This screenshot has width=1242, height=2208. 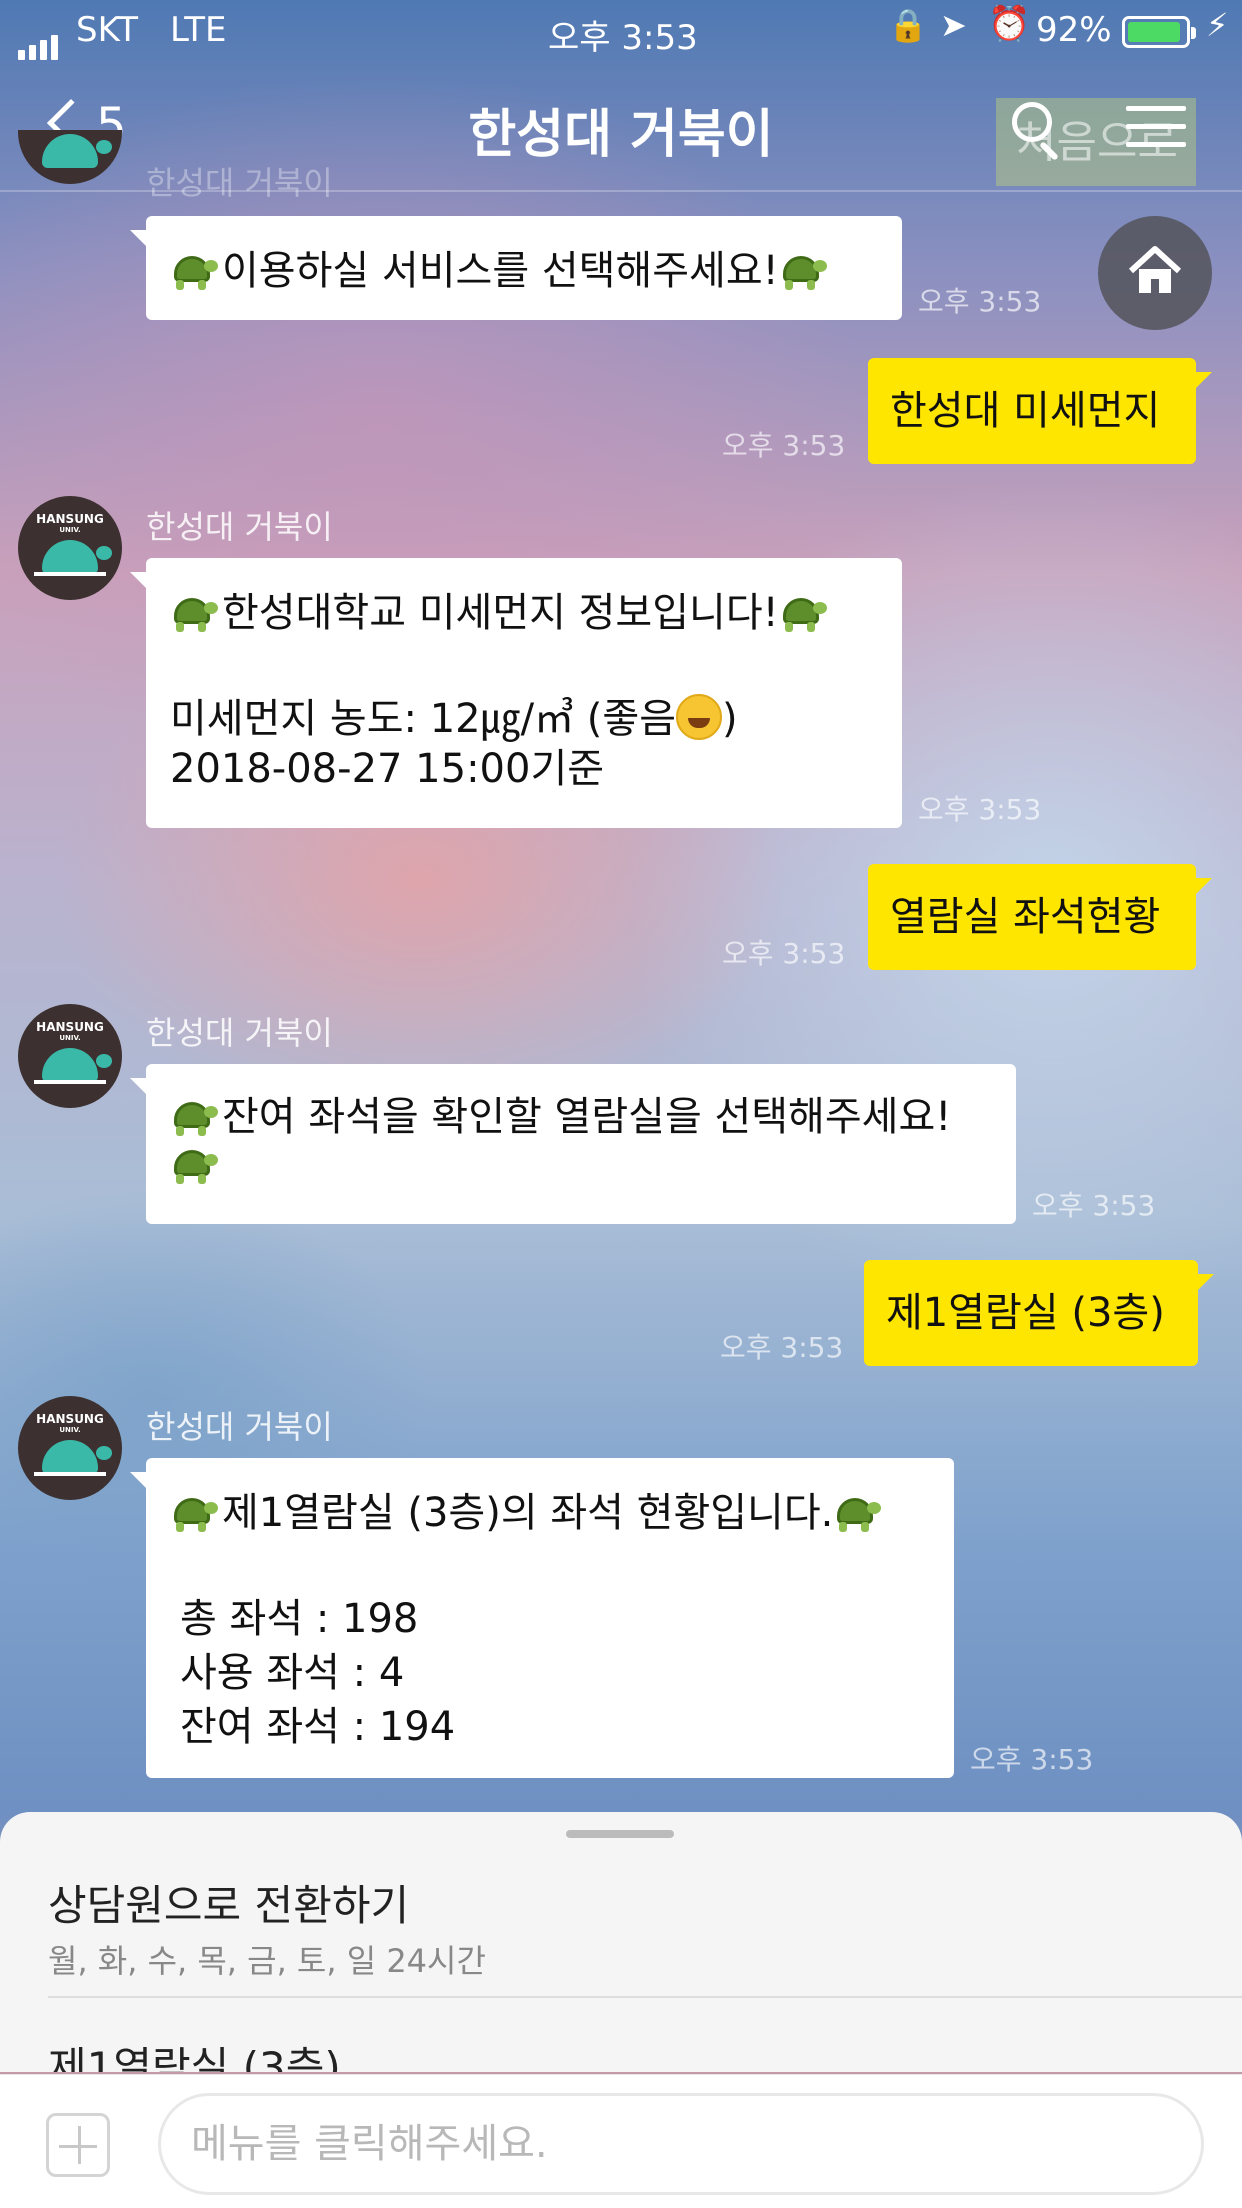 I want to click on message-text: 총 좌석 : 198, so click(x=299, y=1619).